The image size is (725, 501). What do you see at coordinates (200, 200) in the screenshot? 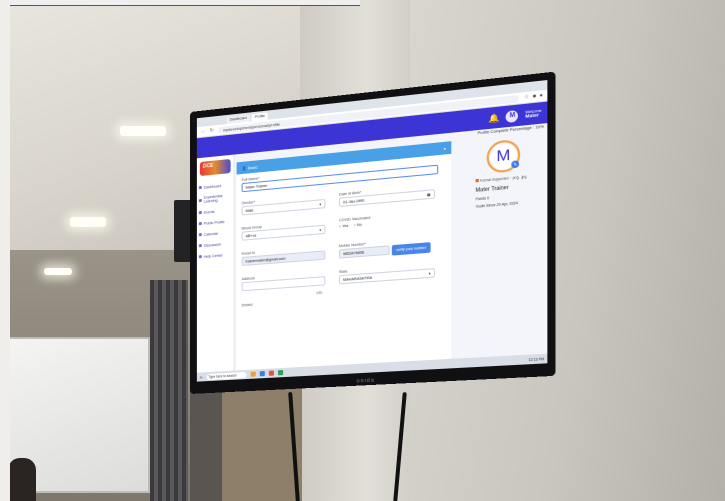
I see `learning-icon` at bounding box center [200, 200].